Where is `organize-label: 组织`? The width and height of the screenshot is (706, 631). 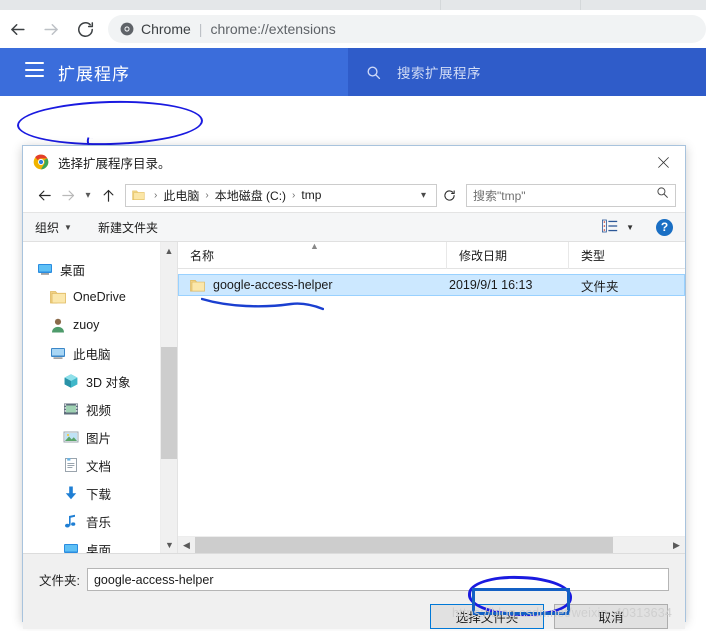
organize-label: 组织 is located at coordinates (47, 227).